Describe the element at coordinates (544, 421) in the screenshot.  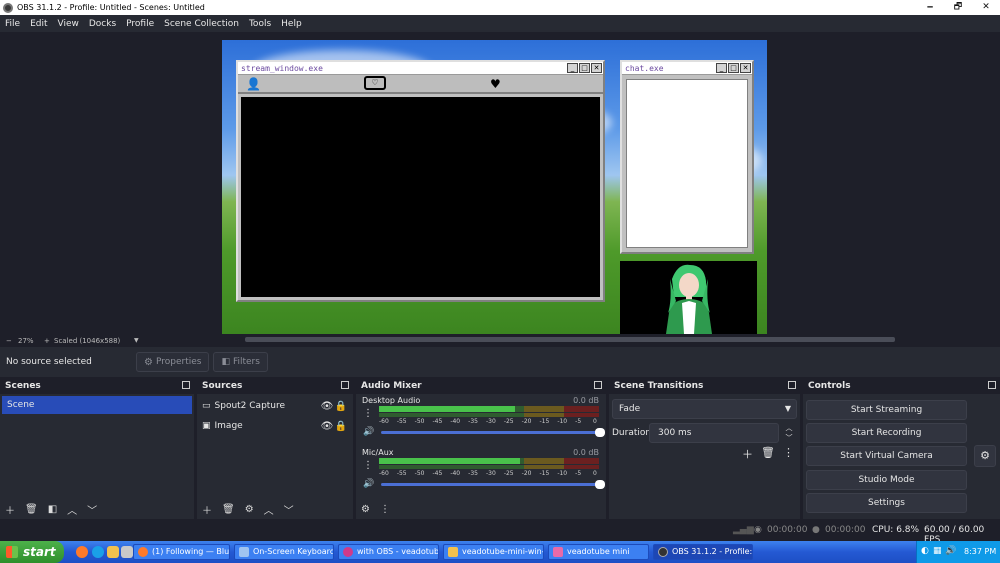
I see `meter-tick-label: -15` at that location.